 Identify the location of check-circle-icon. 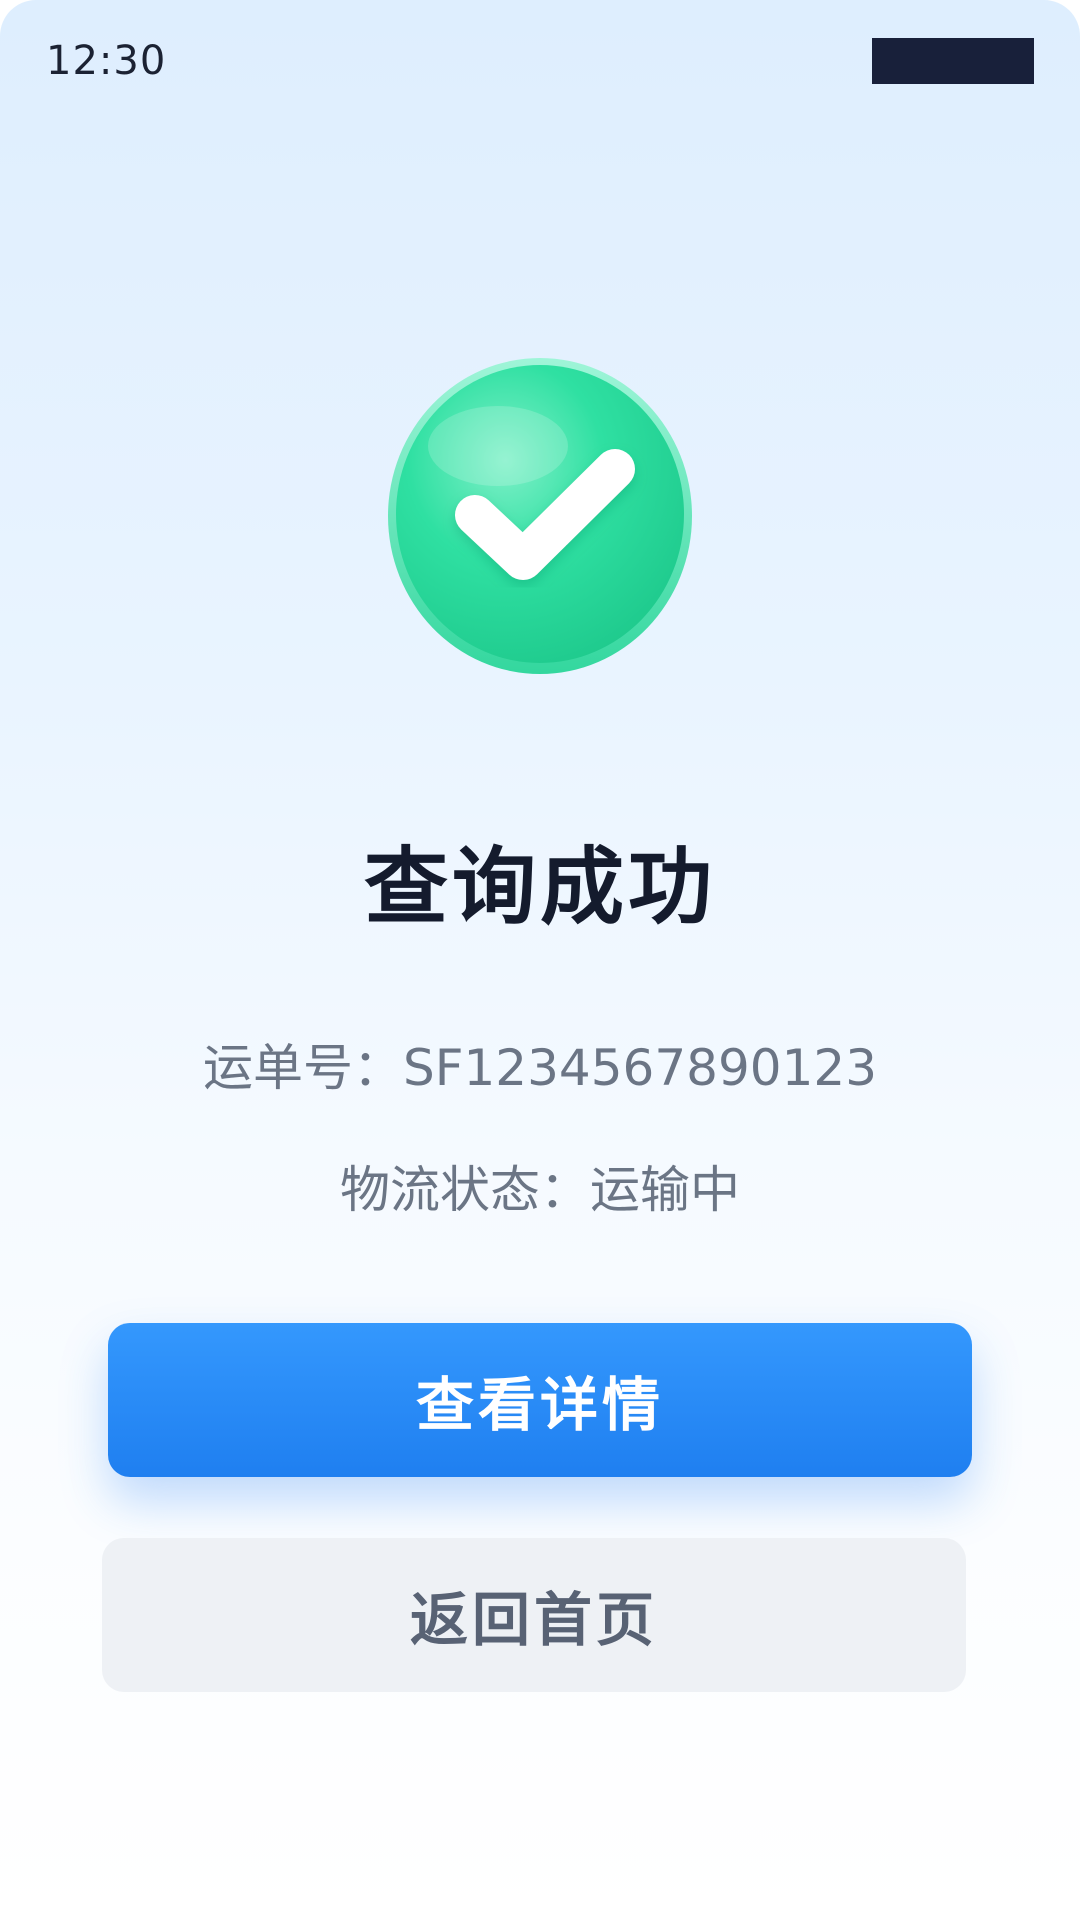
(540, 516).